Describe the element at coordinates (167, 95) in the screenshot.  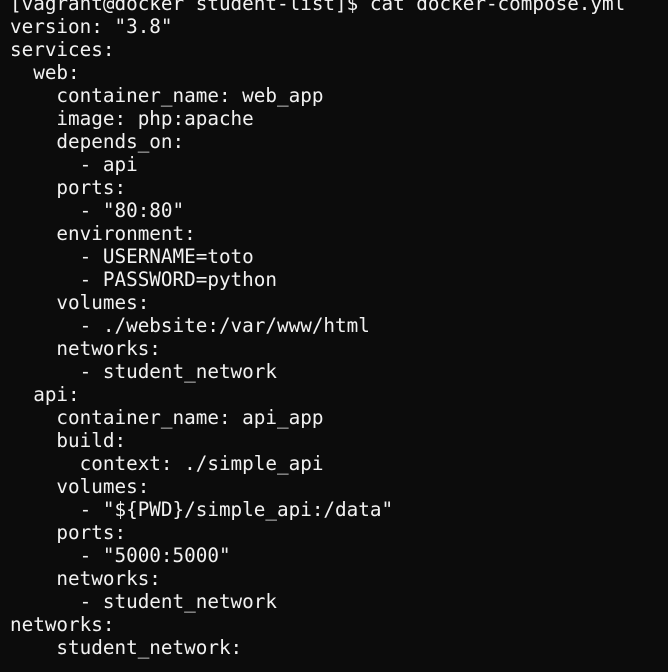
I see `terminal-line: container_name: web_app` at that location.